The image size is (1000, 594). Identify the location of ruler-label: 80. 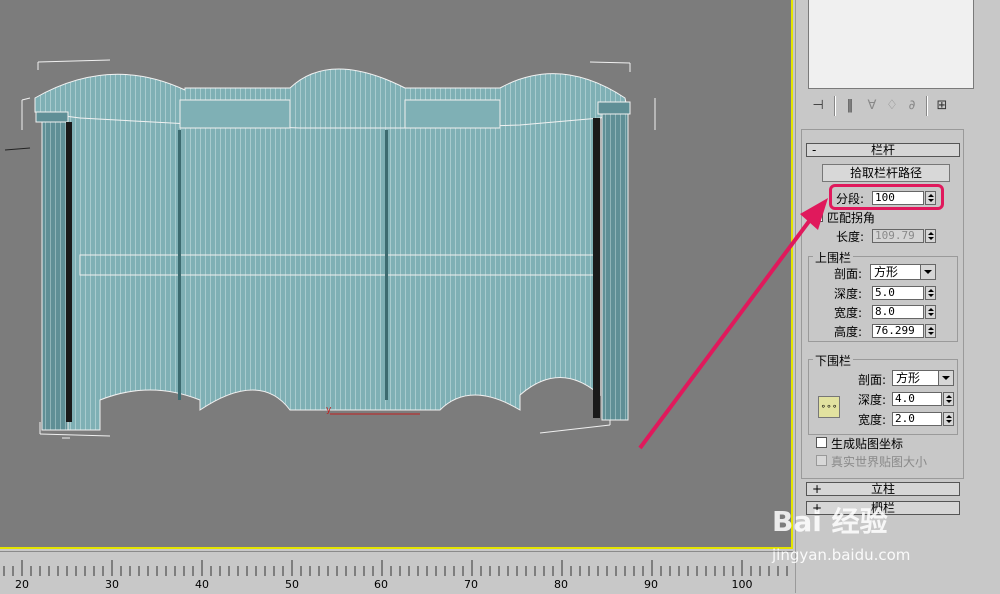
(561, 584).